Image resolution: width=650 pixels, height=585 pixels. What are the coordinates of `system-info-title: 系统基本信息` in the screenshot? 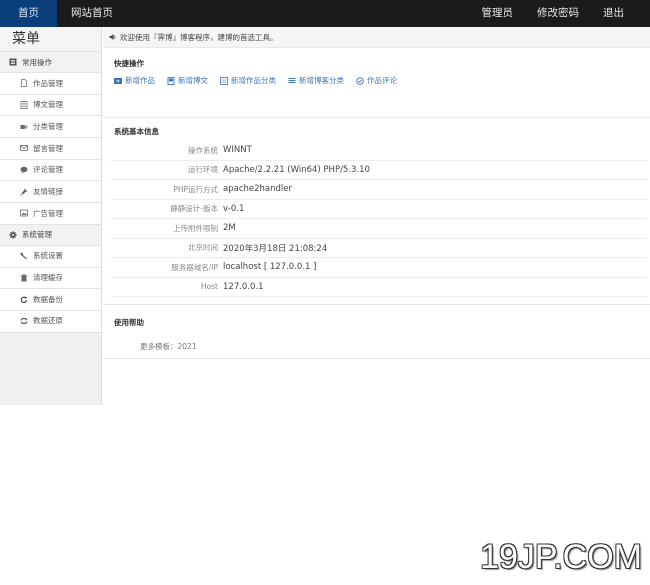 It's located at (136, 131).